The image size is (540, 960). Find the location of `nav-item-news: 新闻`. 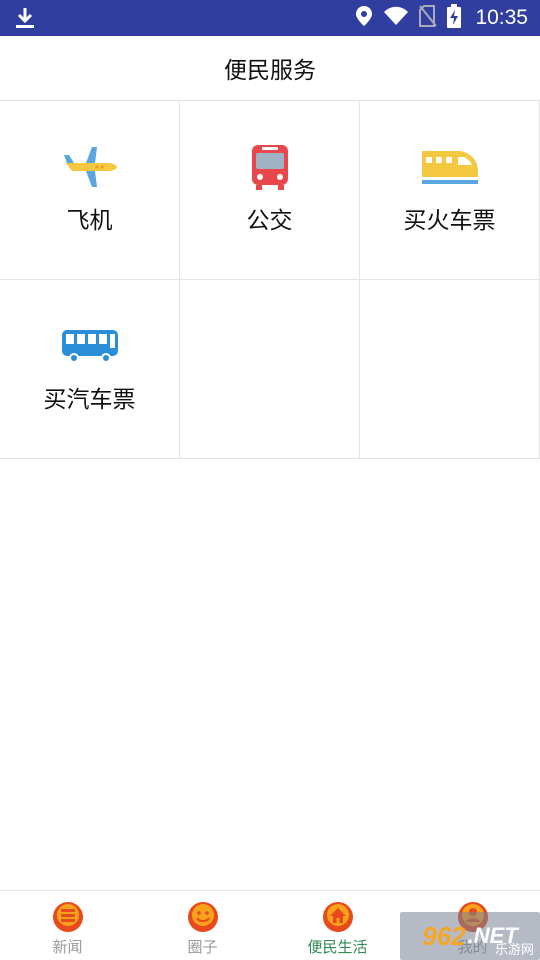

nav-item-news: 新闻 is located at coordinates (67, 925).